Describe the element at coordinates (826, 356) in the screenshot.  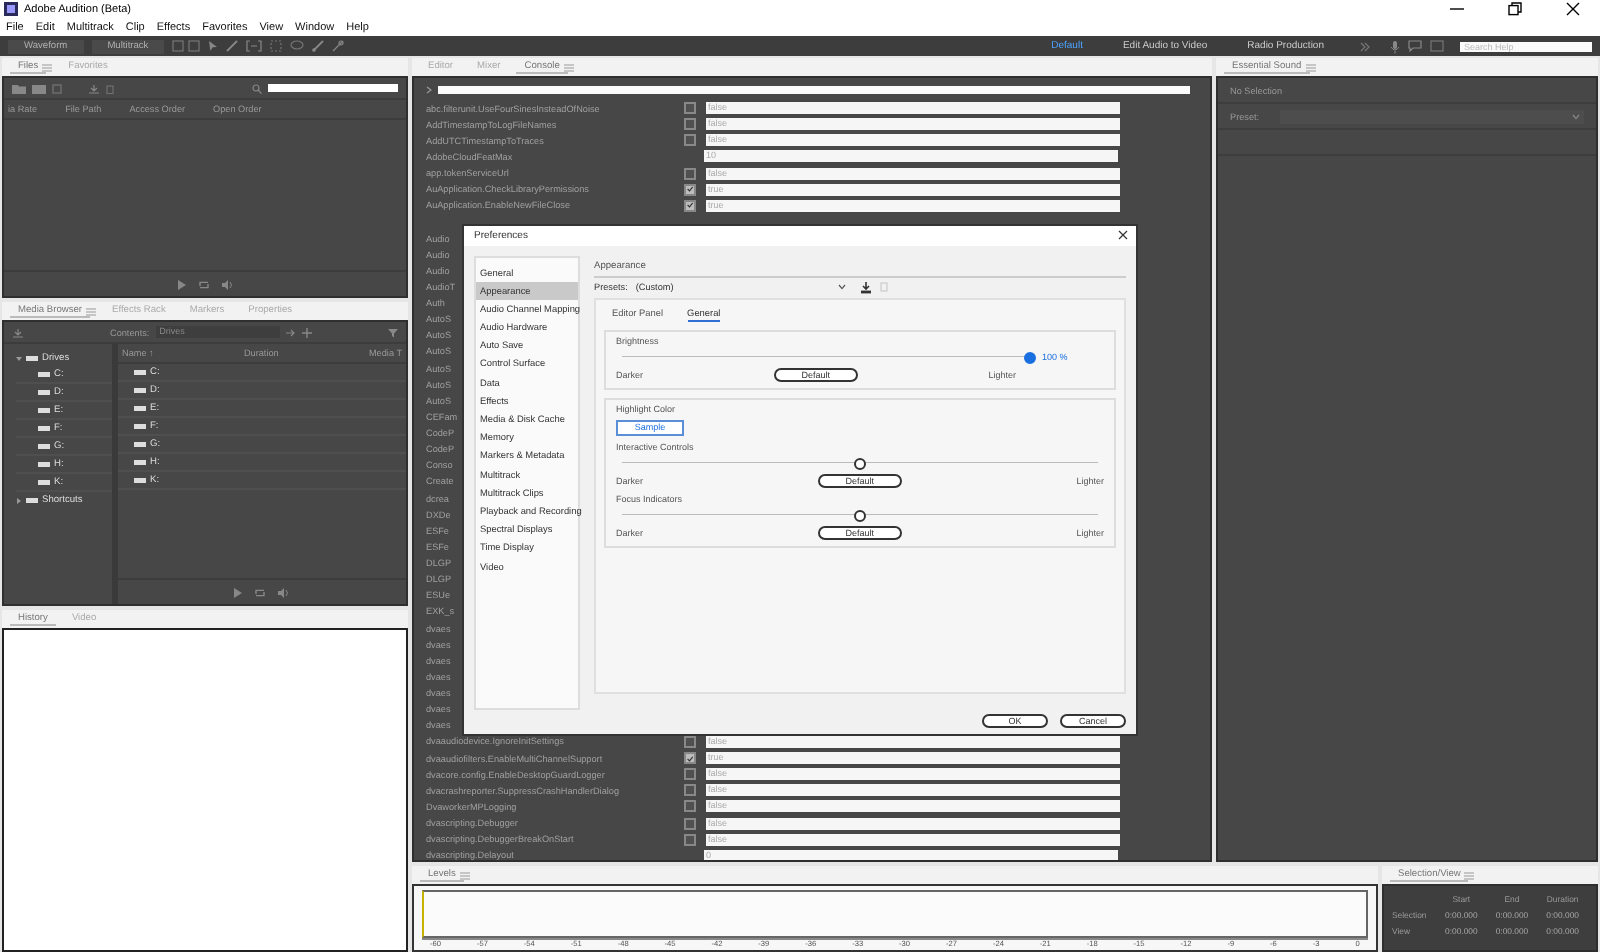
I see `brightness-slider` at that location.